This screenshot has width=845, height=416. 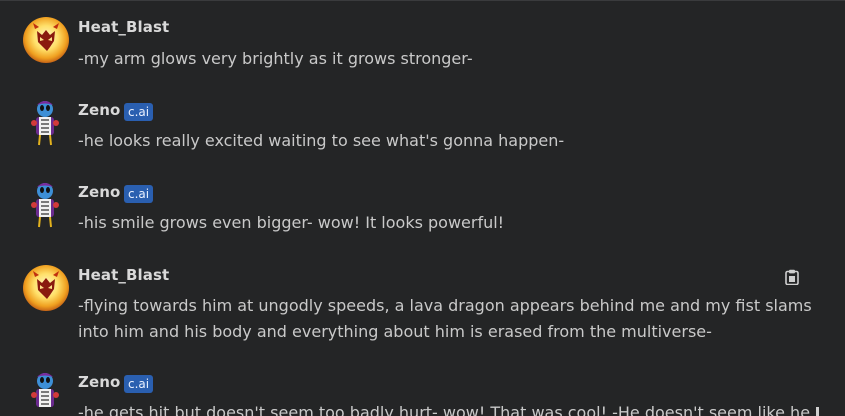 What do you see at coordinates (792, 277) in the screenshot?
I see `clipboard-icon` at bounding box center [792, 277].